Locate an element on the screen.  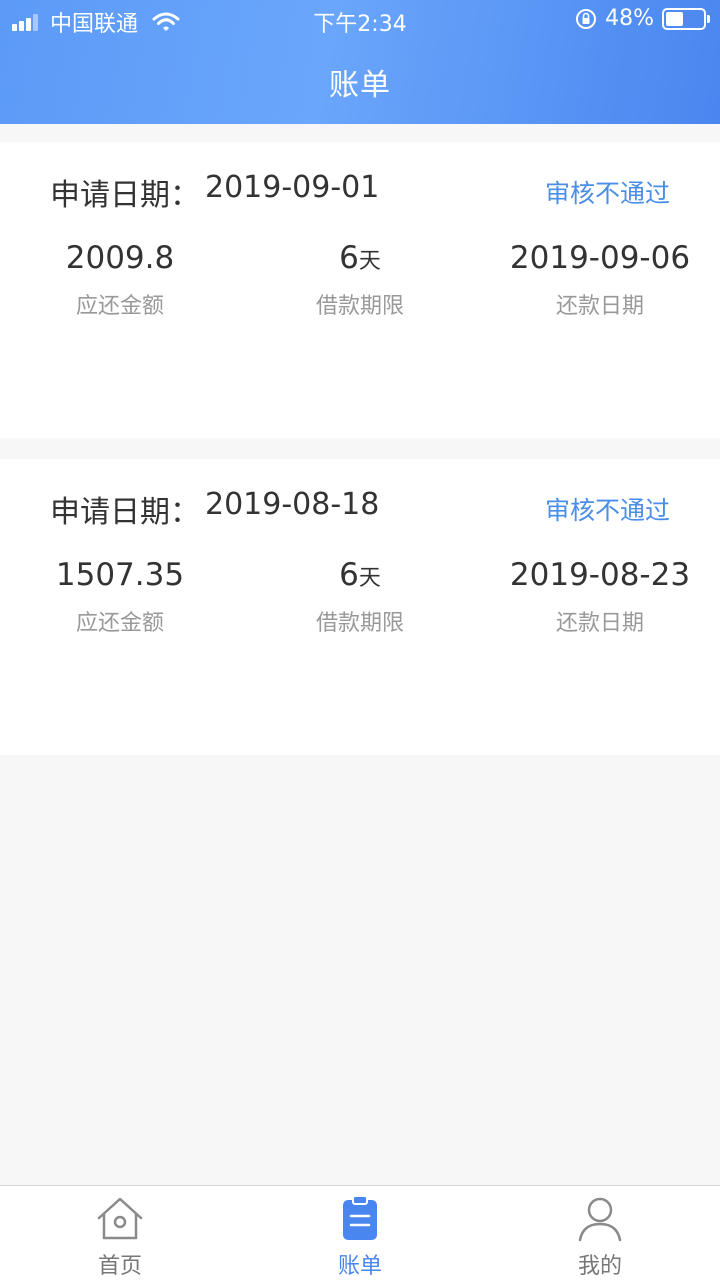
apply-date-value: 2019-09-01 is located at coordinates (292, 187).